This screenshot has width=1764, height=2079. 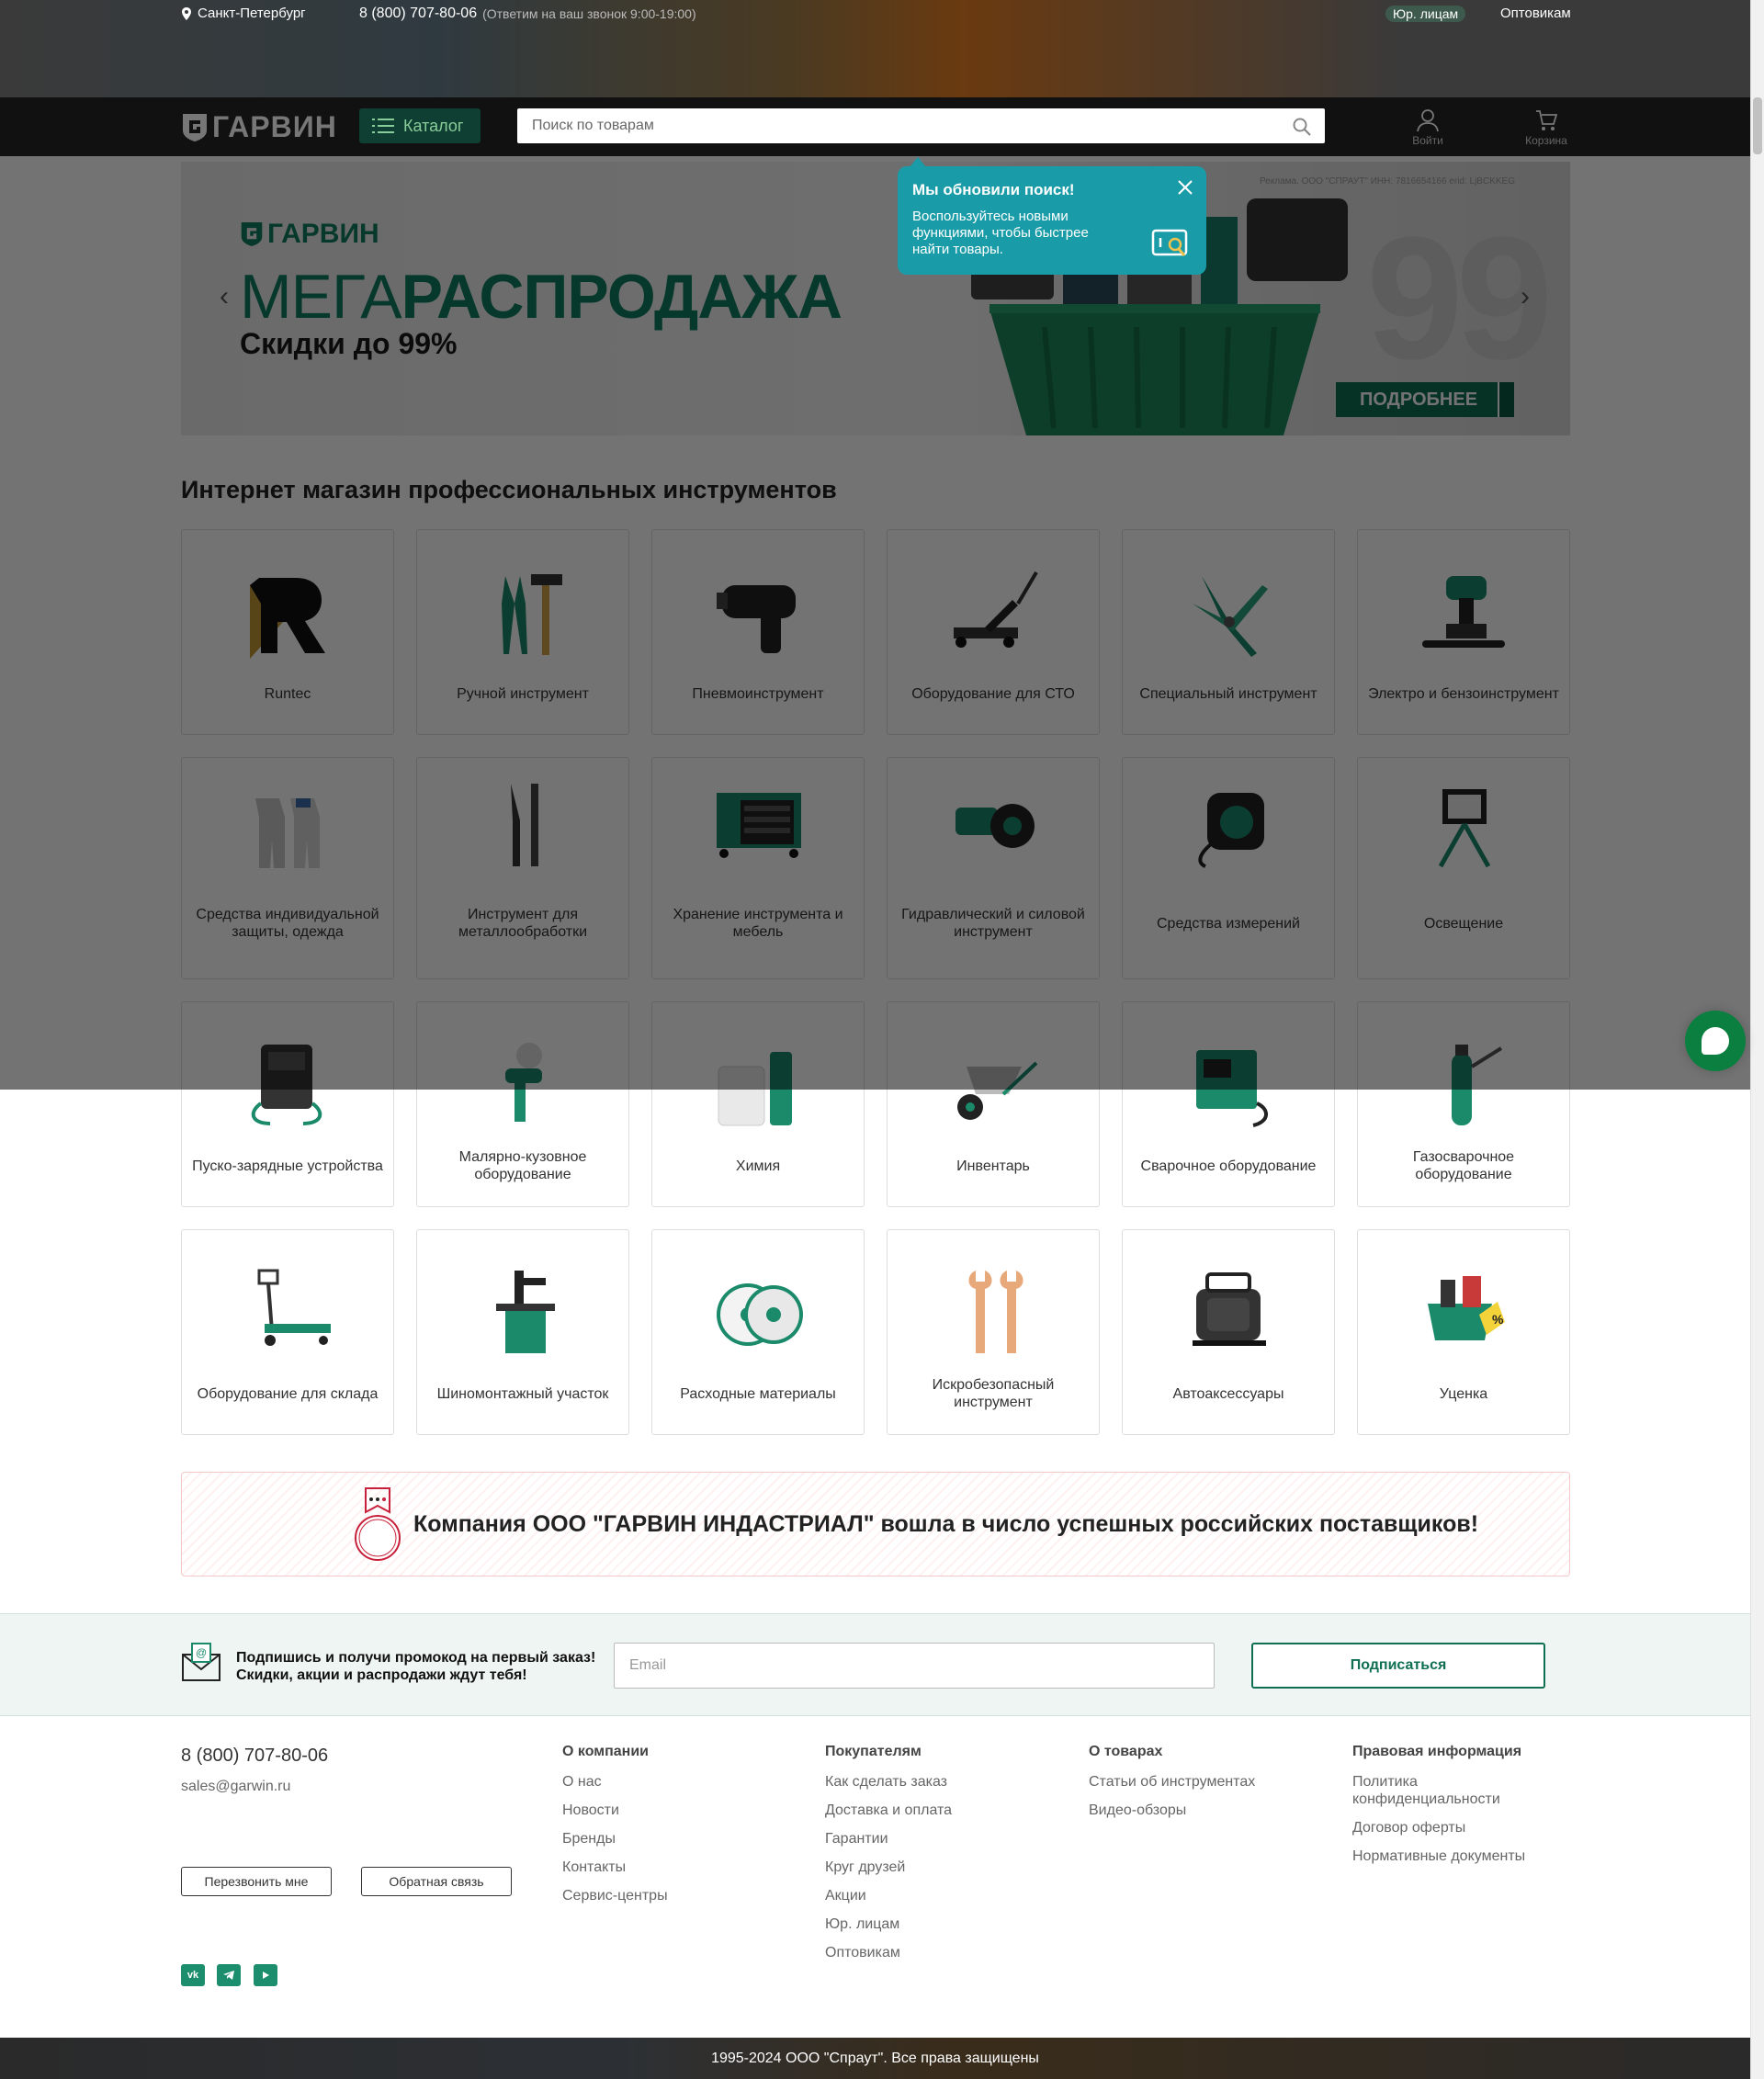 I want to click on footer-link: Новости, so click(x=658, y=1810).